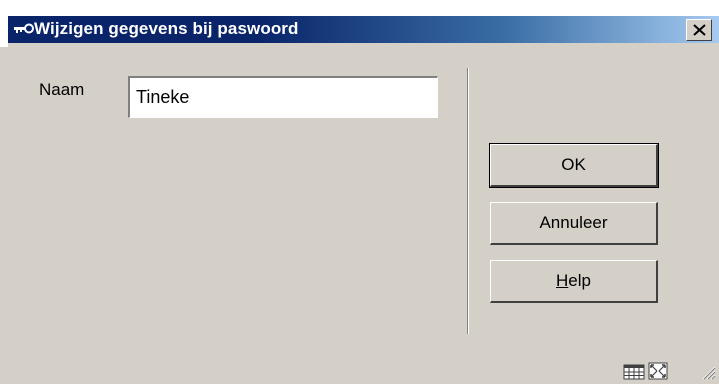 This screenshot has width=719, height=384. Describe the element at coordinates (574, 165) in the screenshot. I see `ok-button: OK` at that location.